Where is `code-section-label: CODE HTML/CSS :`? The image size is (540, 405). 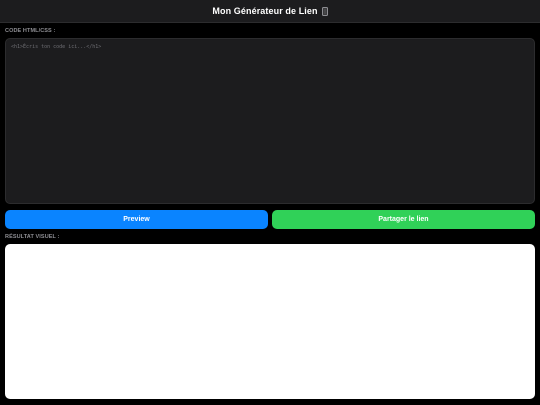
code-section-label: CODE HTML/CSS : is located at coordinates (30, 31).